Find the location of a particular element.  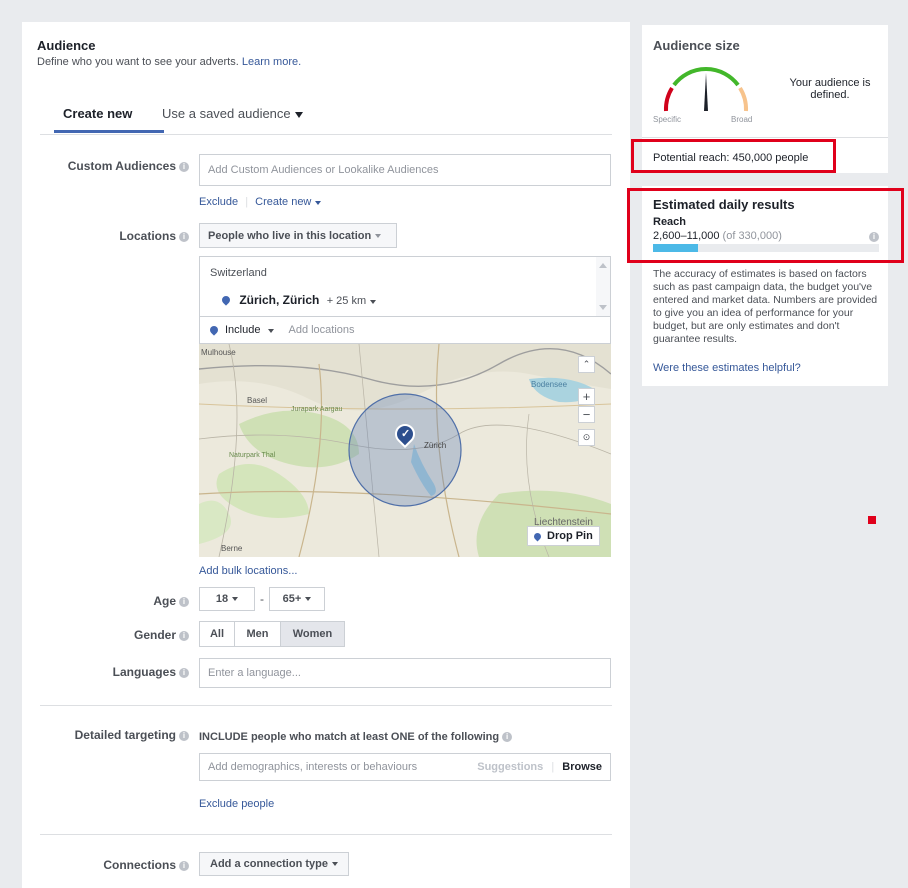

map-label-basel: Basel is located at coordinates (257, 400).